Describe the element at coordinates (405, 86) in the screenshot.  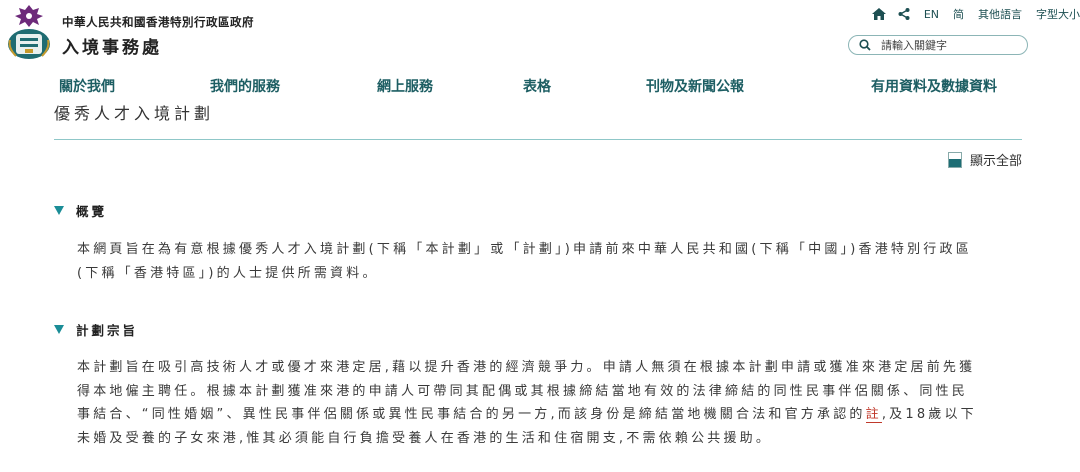
I see `nav-online-services: 網上服務` at that location.